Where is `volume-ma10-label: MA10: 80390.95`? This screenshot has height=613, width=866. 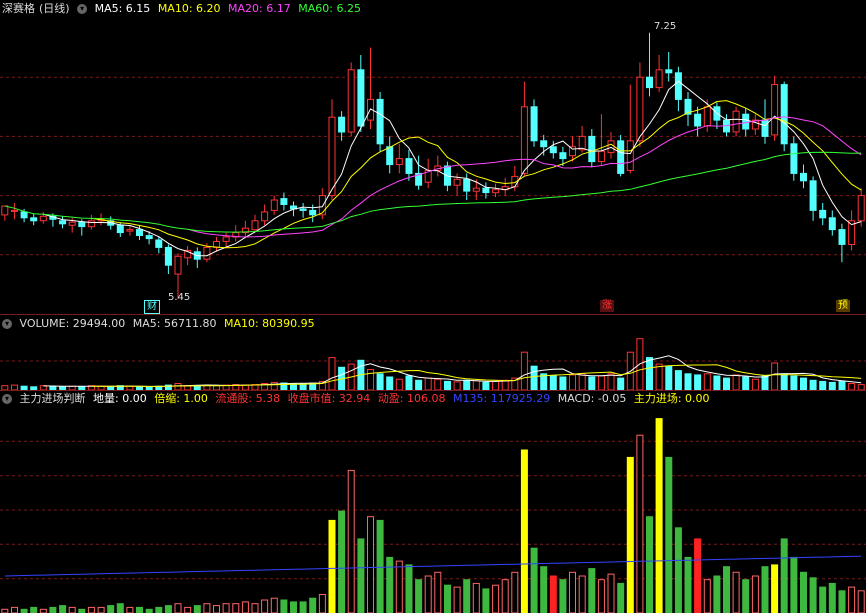 volume-ma10-label: MA10: 80390.95 is located at coordinates (269, 323).